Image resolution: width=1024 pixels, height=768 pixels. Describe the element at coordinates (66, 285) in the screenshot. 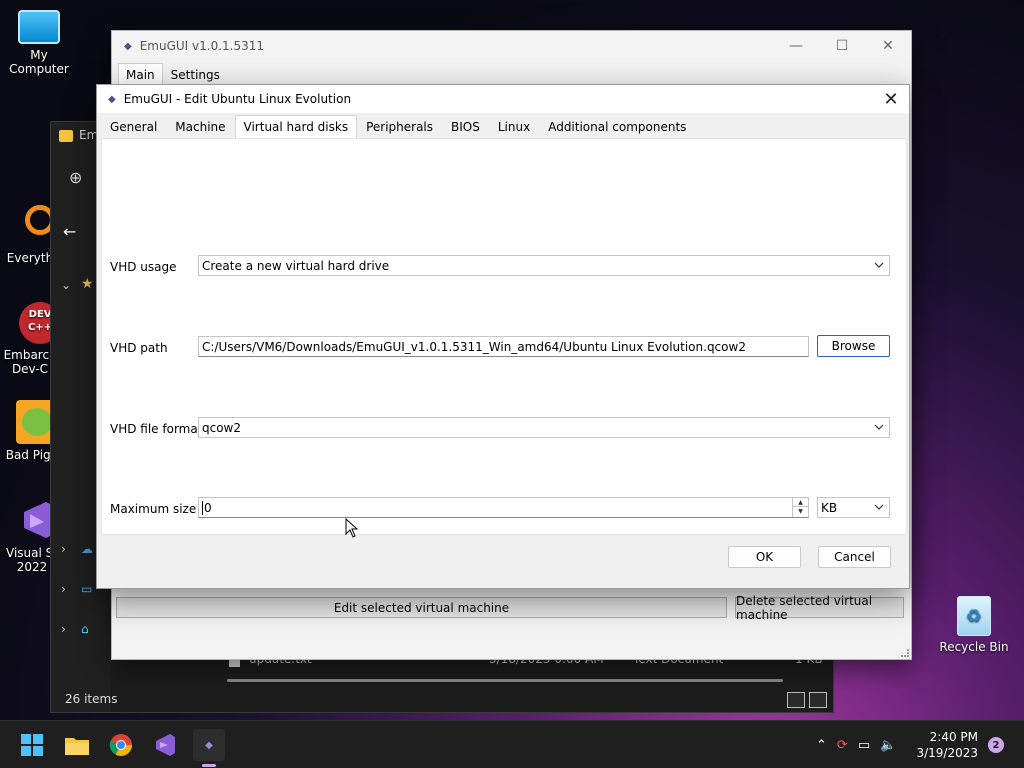

I see `chevron-down-icon: ⌄` at that location.